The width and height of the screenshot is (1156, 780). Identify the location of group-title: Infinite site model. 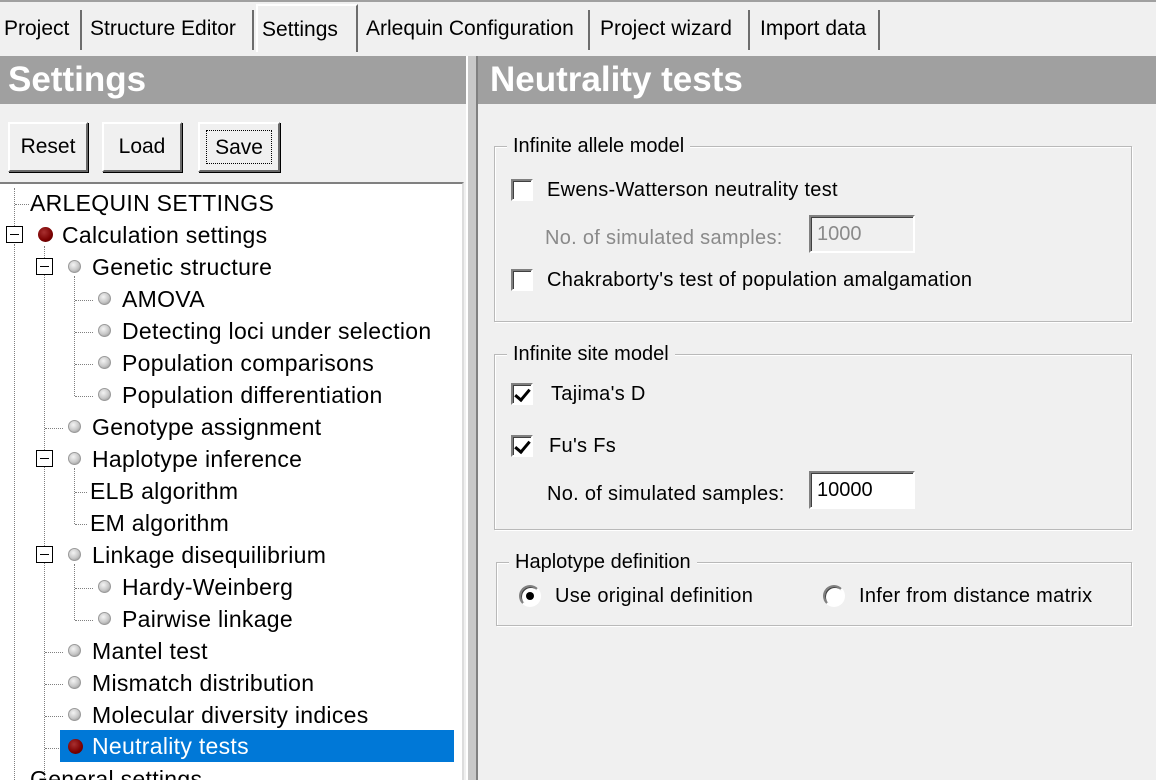
(591, 354).